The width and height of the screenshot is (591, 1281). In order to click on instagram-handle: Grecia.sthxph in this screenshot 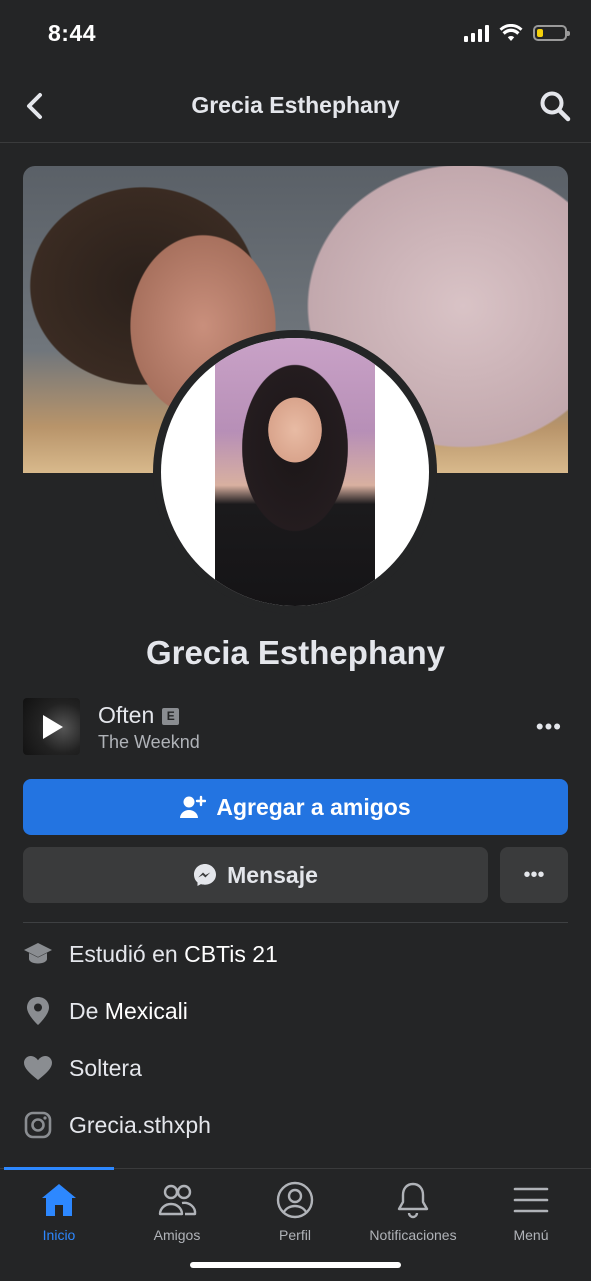, I will do `click(140, 1125)`.